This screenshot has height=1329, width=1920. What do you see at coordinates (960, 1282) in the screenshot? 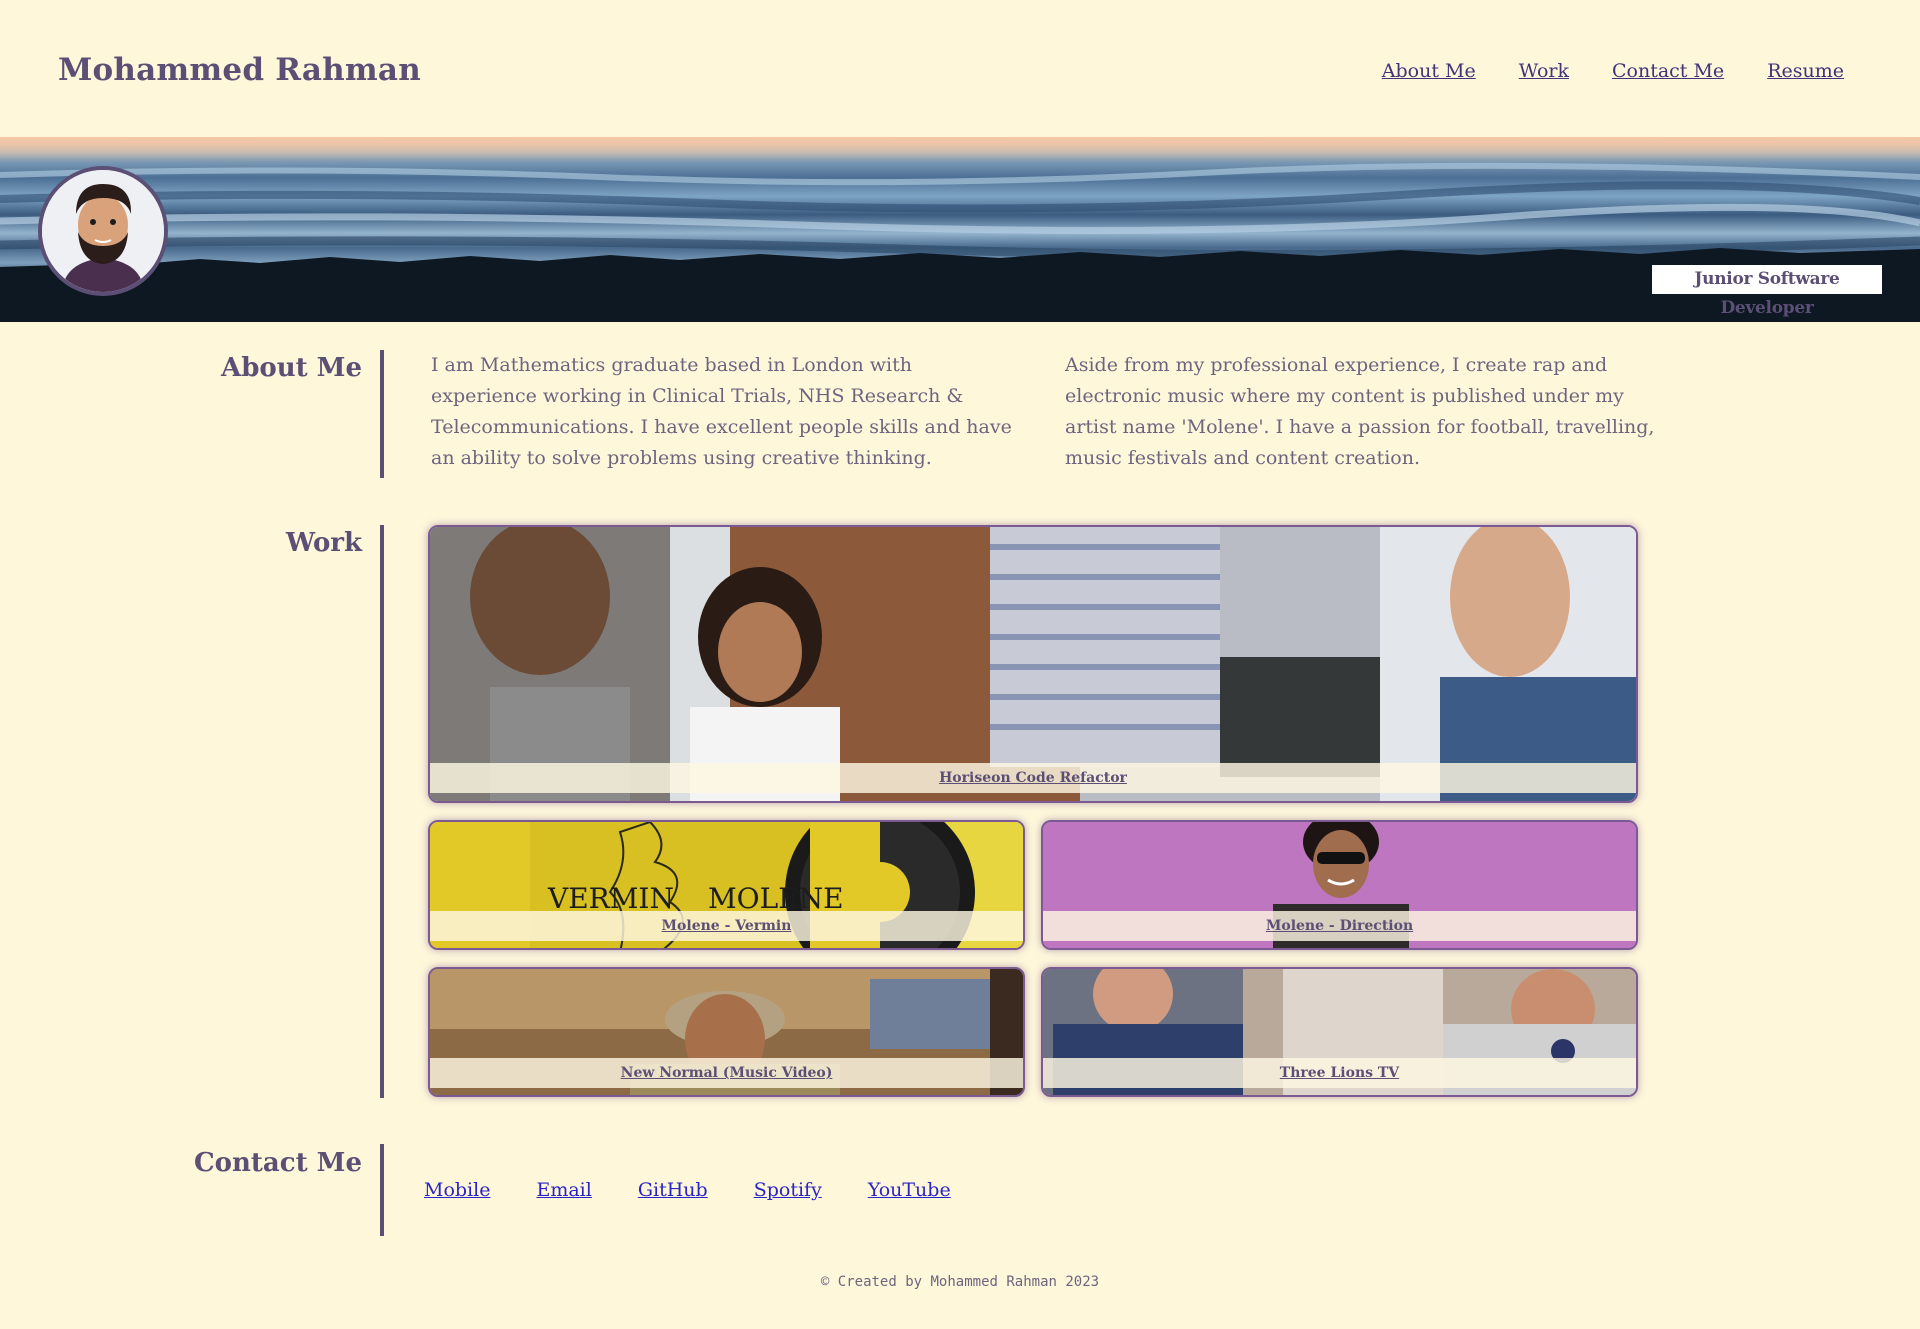
I see `footer: © Created by Mohammed Rahman 2023` at bounding box center [960, 1282].